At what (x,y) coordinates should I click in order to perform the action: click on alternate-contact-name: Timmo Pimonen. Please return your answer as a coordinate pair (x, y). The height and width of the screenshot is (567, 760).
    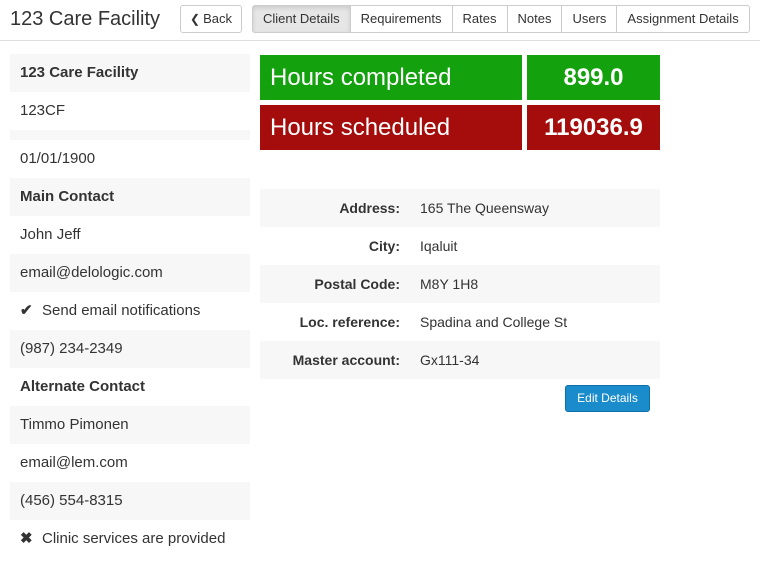
    Looking at the image, I should click on (130, 425).